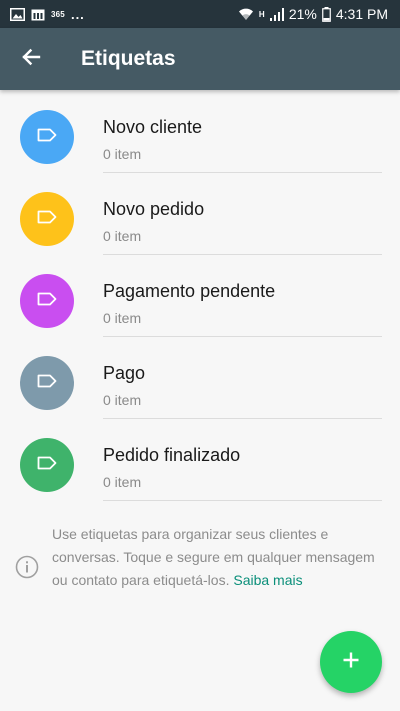 The width and height of the screenshot is (400, 711). Describe the element at coordinates (242, 500) in the screenshot. I see `divider` at that location.